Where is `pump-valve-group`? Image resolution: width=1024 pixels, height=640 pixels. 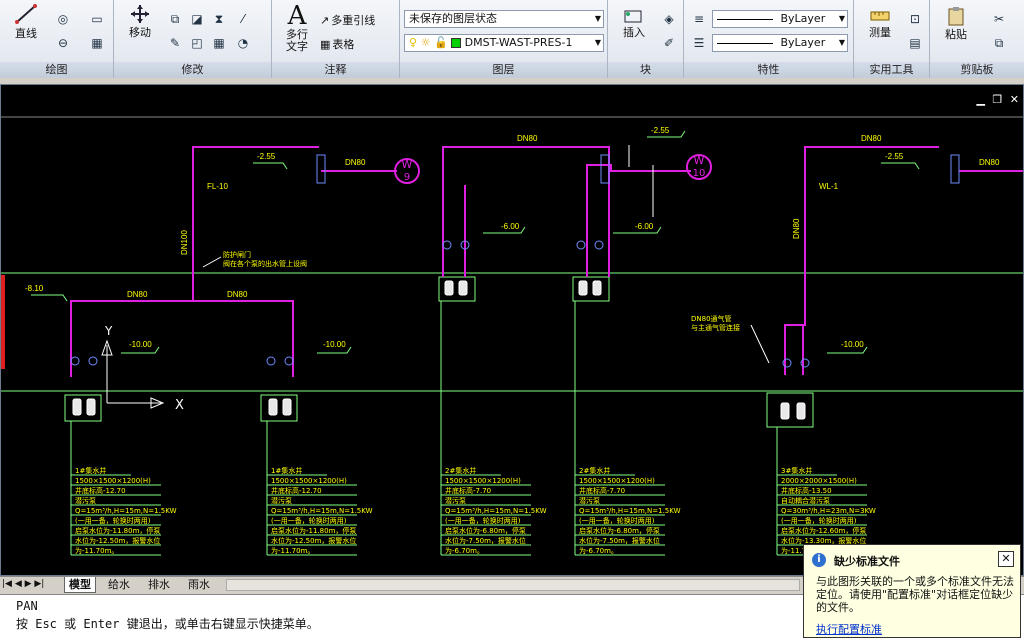
pump-valve-group is located at coordinates (440, 304).